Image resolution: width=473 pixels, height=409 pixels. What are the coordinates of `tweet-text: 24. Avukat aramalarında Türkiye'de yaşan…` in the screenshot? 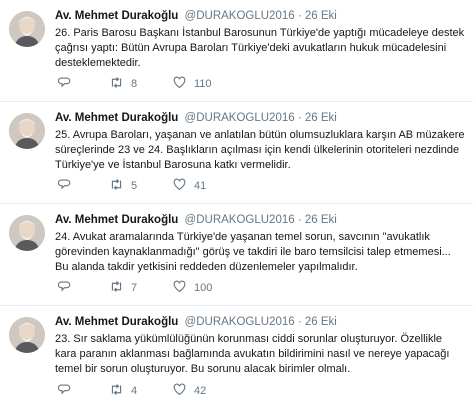 It's located at (253, 252).